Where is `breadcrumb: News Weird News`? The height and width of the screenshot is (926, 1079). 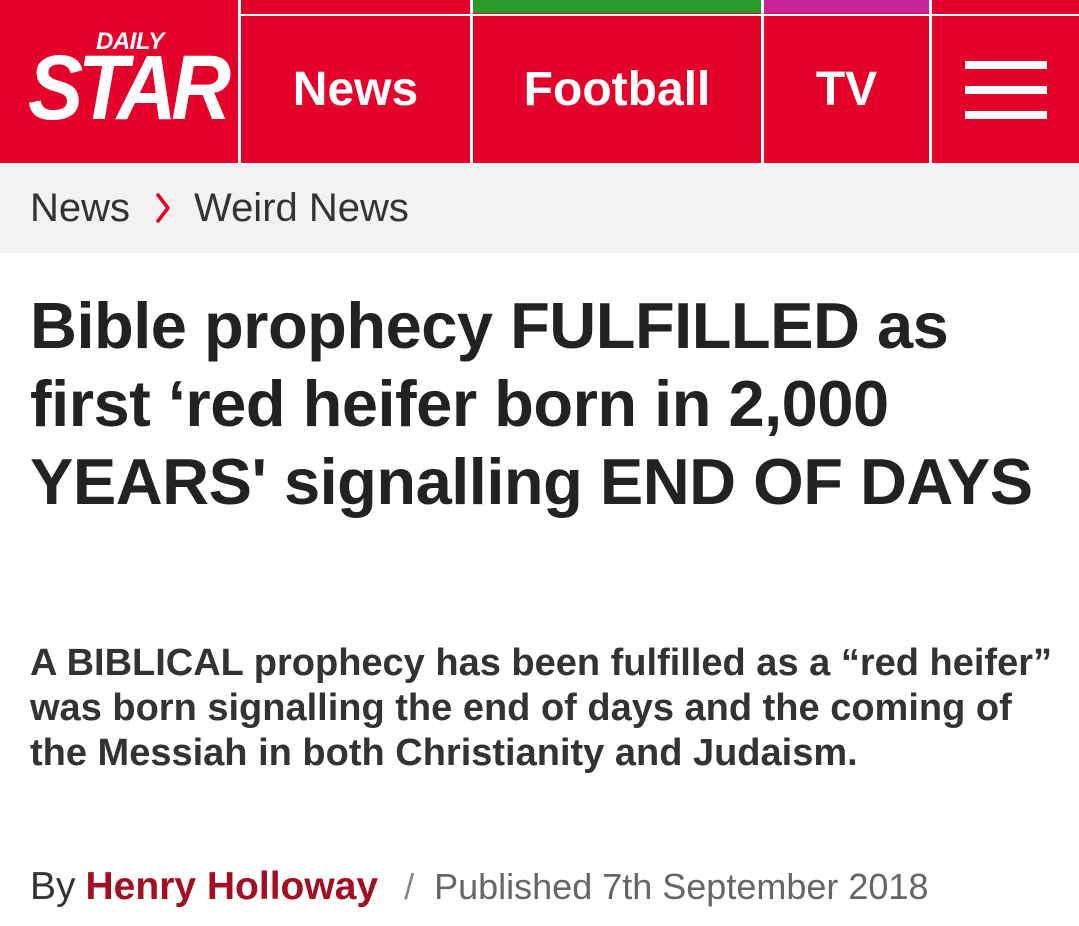
breadcrumb: News Weird News is located at coordinates (539, 208).